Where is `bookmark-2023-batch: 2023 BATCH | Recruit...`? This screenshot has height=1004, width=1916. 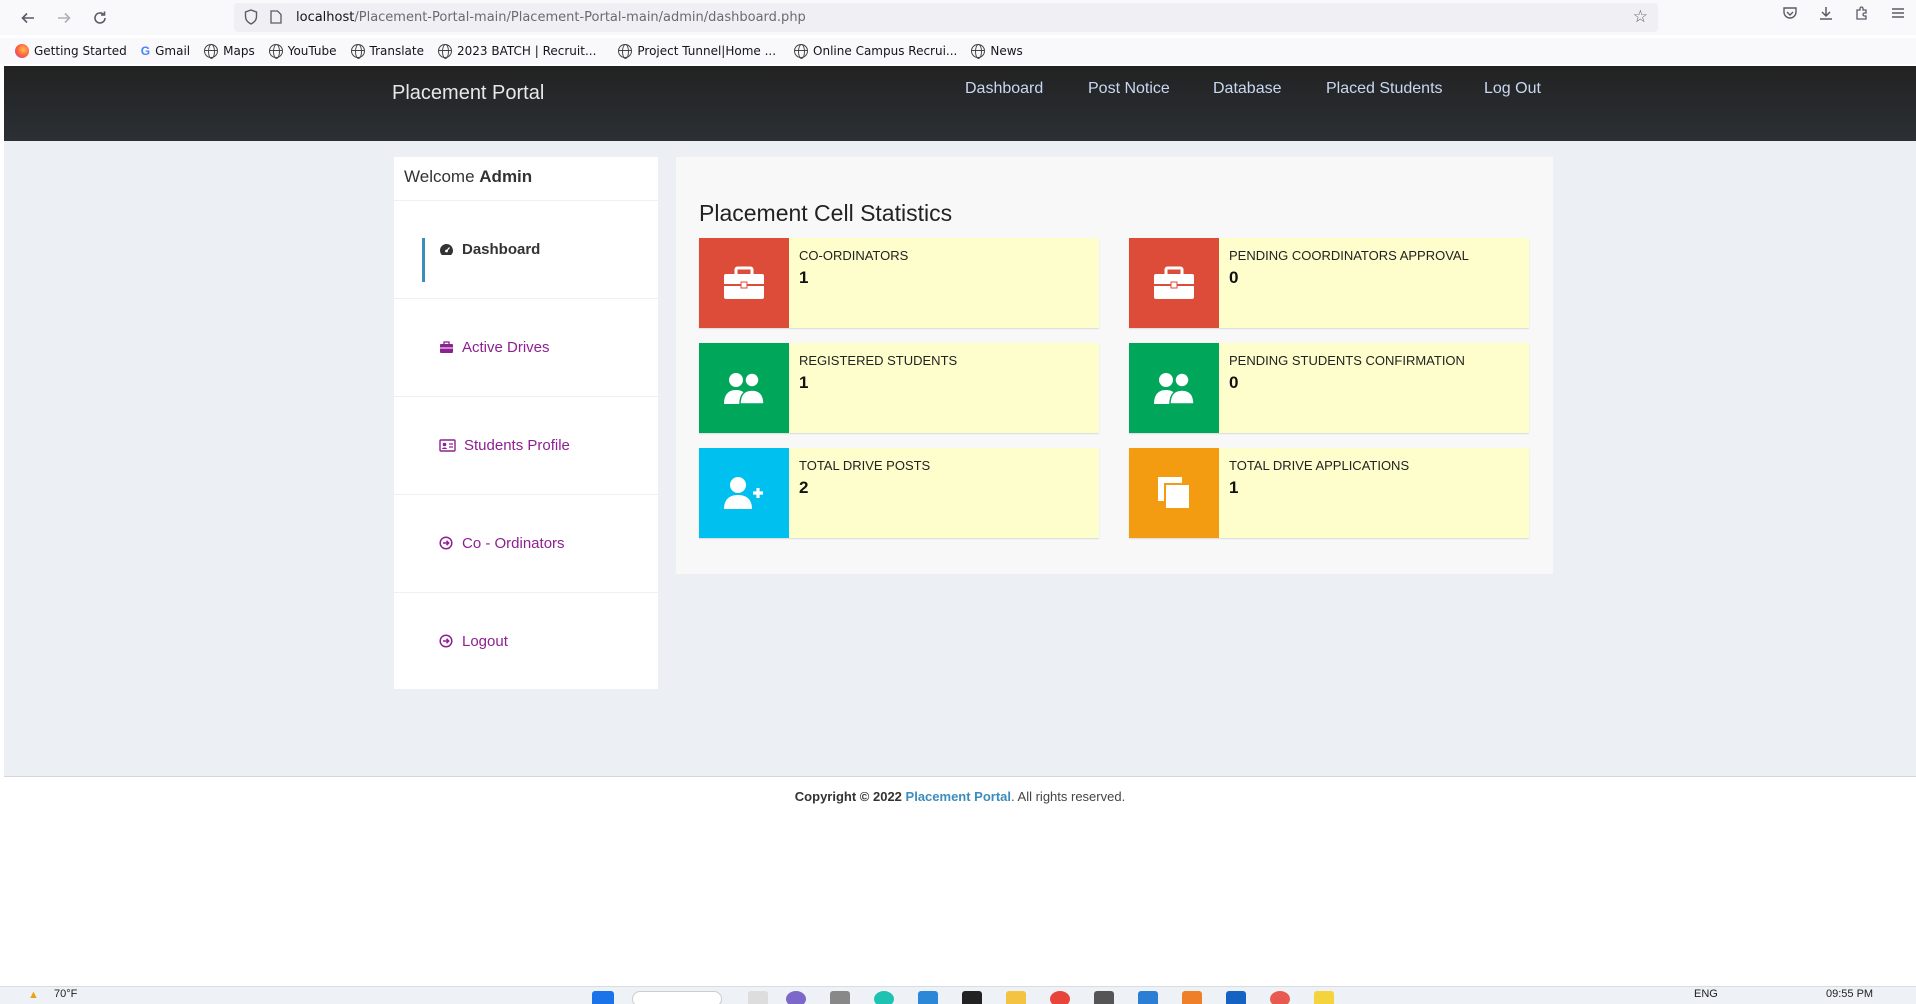
bookmark-2023-batch: 2023 BATCH | Recruit... is located at coordinates (517, 51).